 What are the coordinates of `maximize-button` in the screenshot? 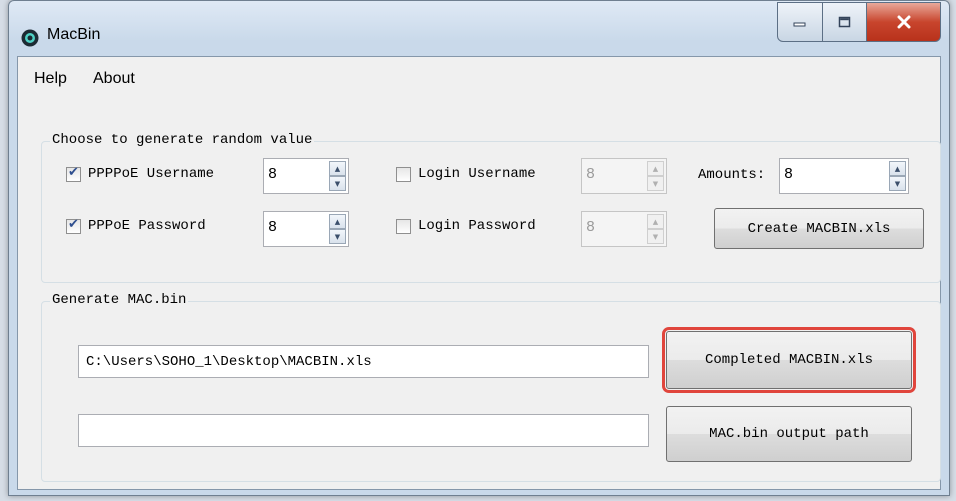 It's located at (845, 22).